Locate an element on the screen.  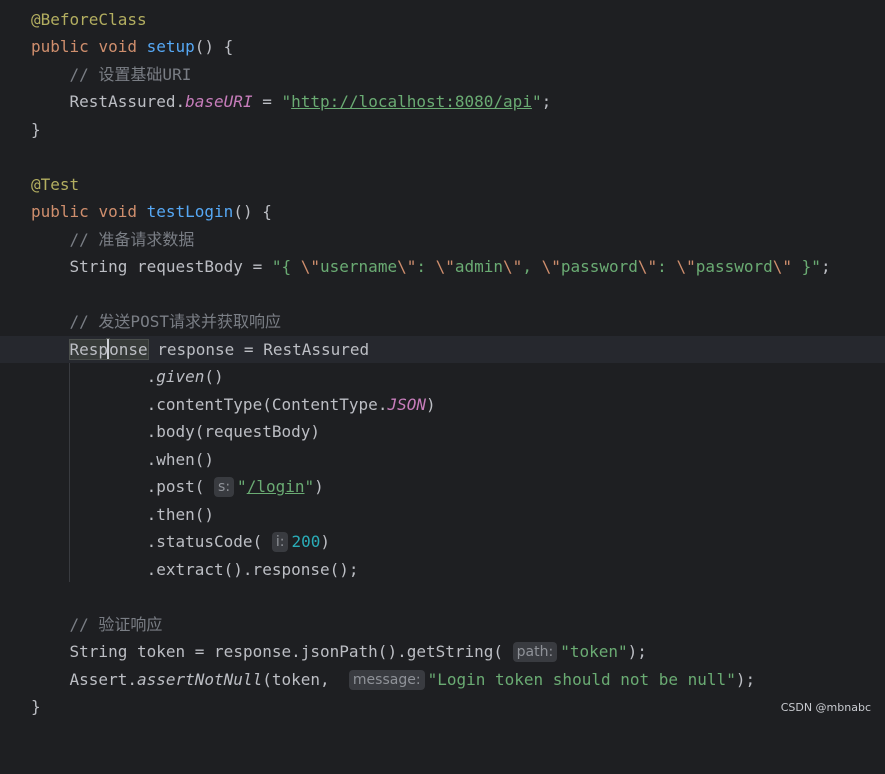
method-post: post is located at coordinates (175, 486).